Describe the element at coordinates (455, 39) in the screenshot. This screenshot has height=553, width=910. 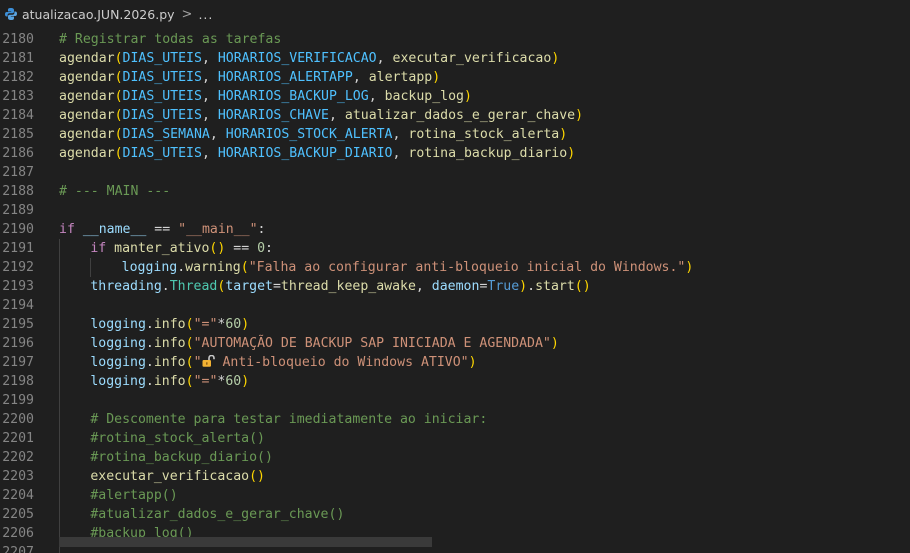
I see `code-line: 2180 # Registrar todas as tarefas` at that location.